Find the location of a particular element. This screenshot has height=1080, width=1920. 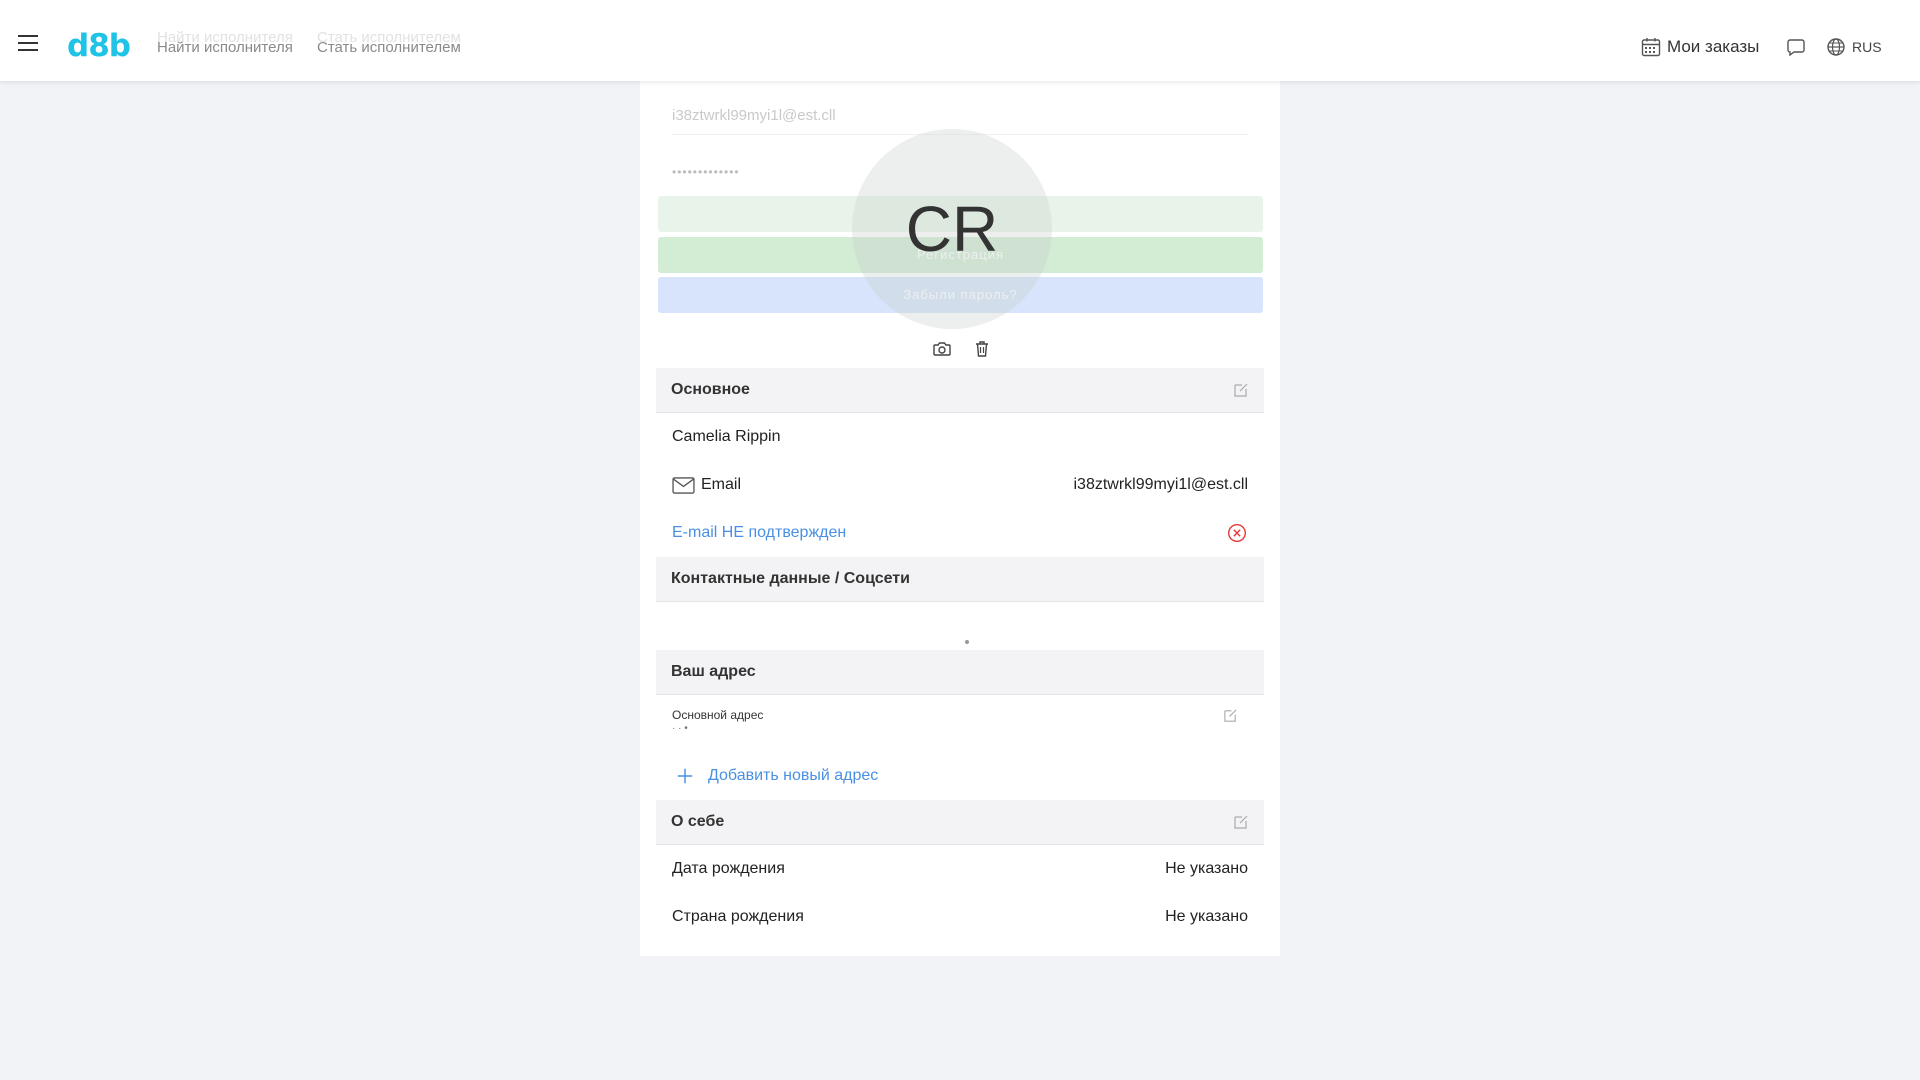

email-status-row: E-mail НЕ подтвержден is located at coordinates (960, 533).